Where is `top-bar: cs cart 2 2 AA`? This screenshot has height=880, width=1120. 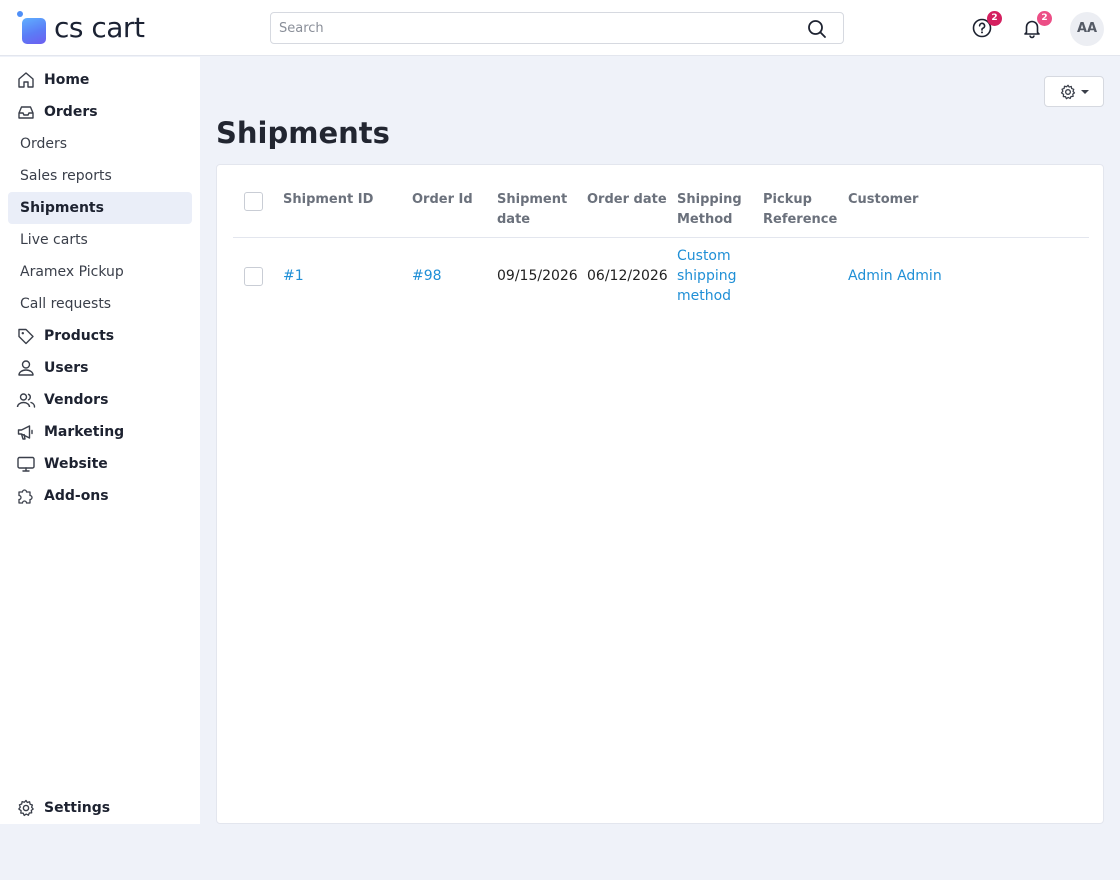 top-bar: cs cart 2 2 AA is located at coordinates (560, 28).